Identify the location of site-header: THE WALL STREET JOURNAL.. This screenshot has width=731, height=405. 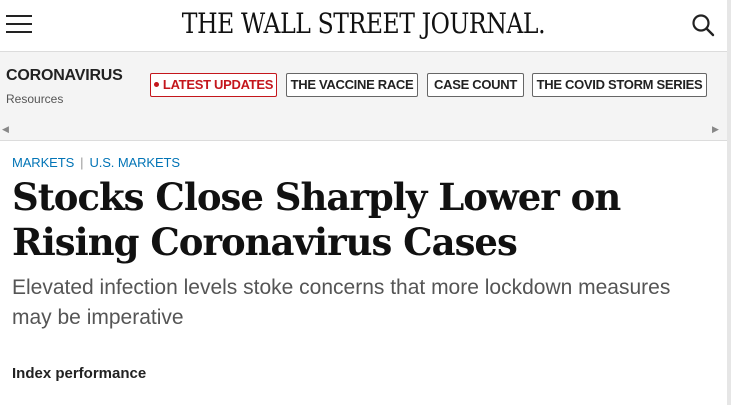
(363, 25).